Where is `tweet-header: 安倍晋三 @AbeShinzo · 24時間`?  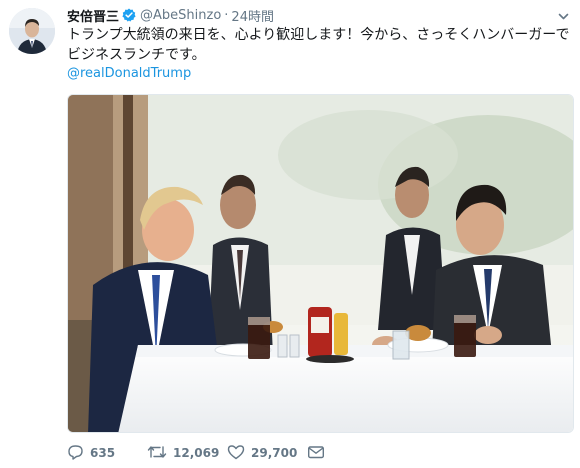 tweet-header: 安倍晋三 @AbeShinzo · 24時間 is located at coordinates (318, 15).